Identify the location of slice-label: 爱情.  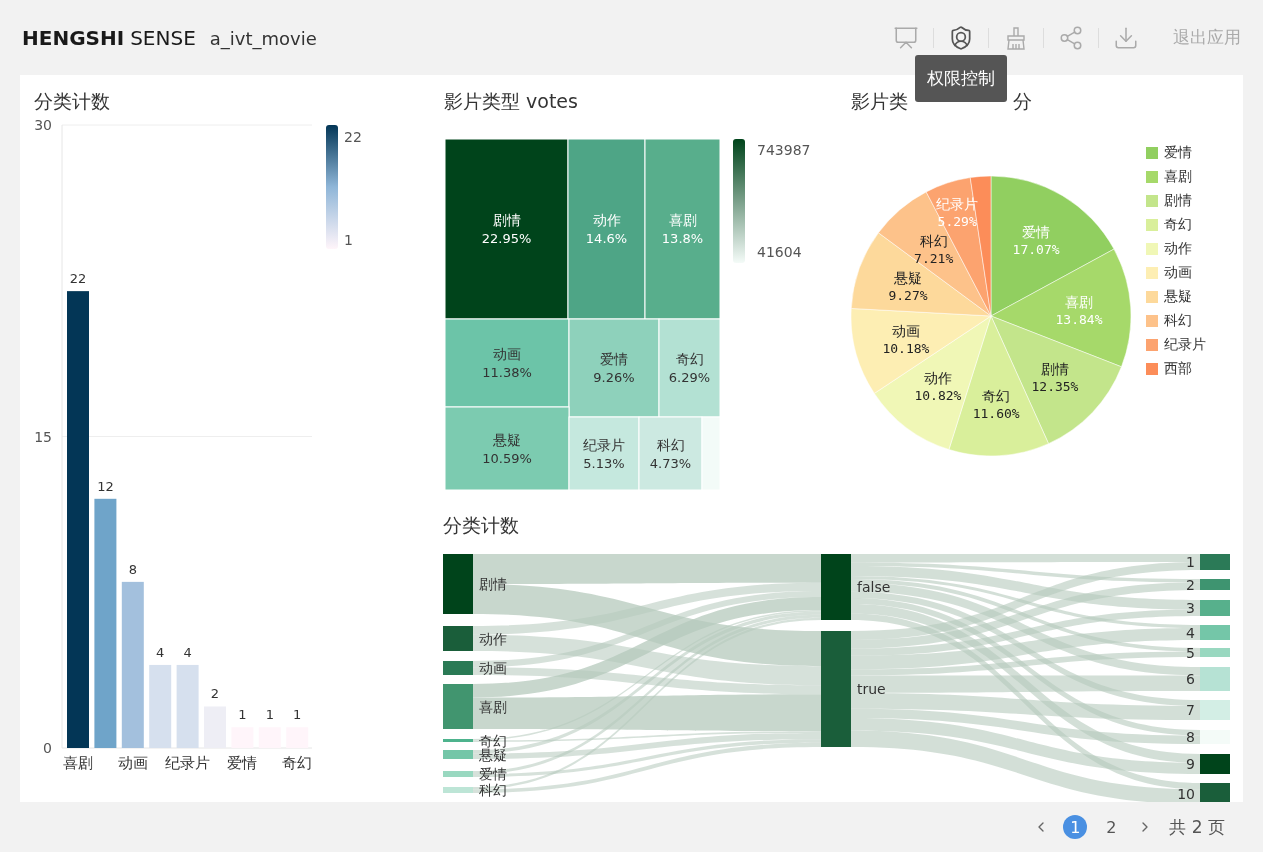
(1036, 232).